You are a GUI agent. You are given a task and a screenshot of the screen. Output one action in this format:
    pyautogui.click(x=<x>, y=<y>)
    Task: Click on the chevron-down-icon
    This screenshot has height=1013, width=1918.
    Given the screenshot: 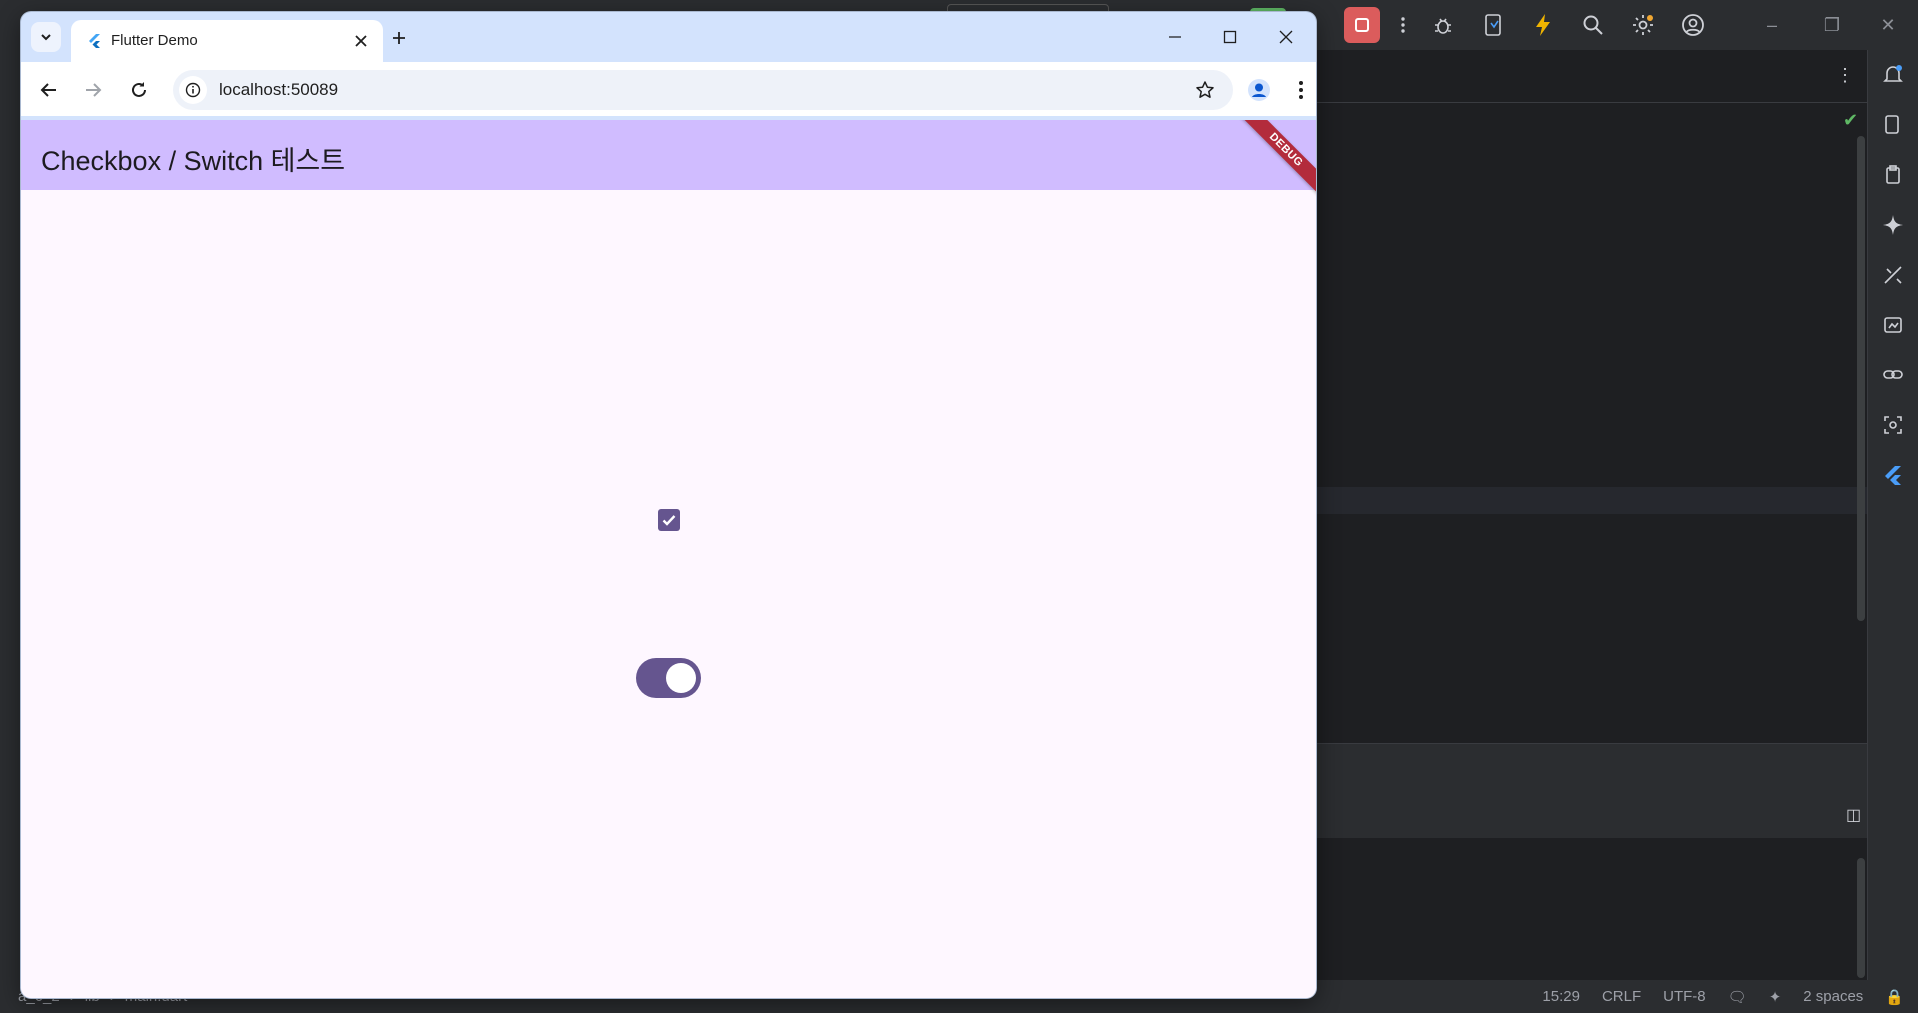 What is the action you would take?
    pyautogui.click(x=46, y=37)
    